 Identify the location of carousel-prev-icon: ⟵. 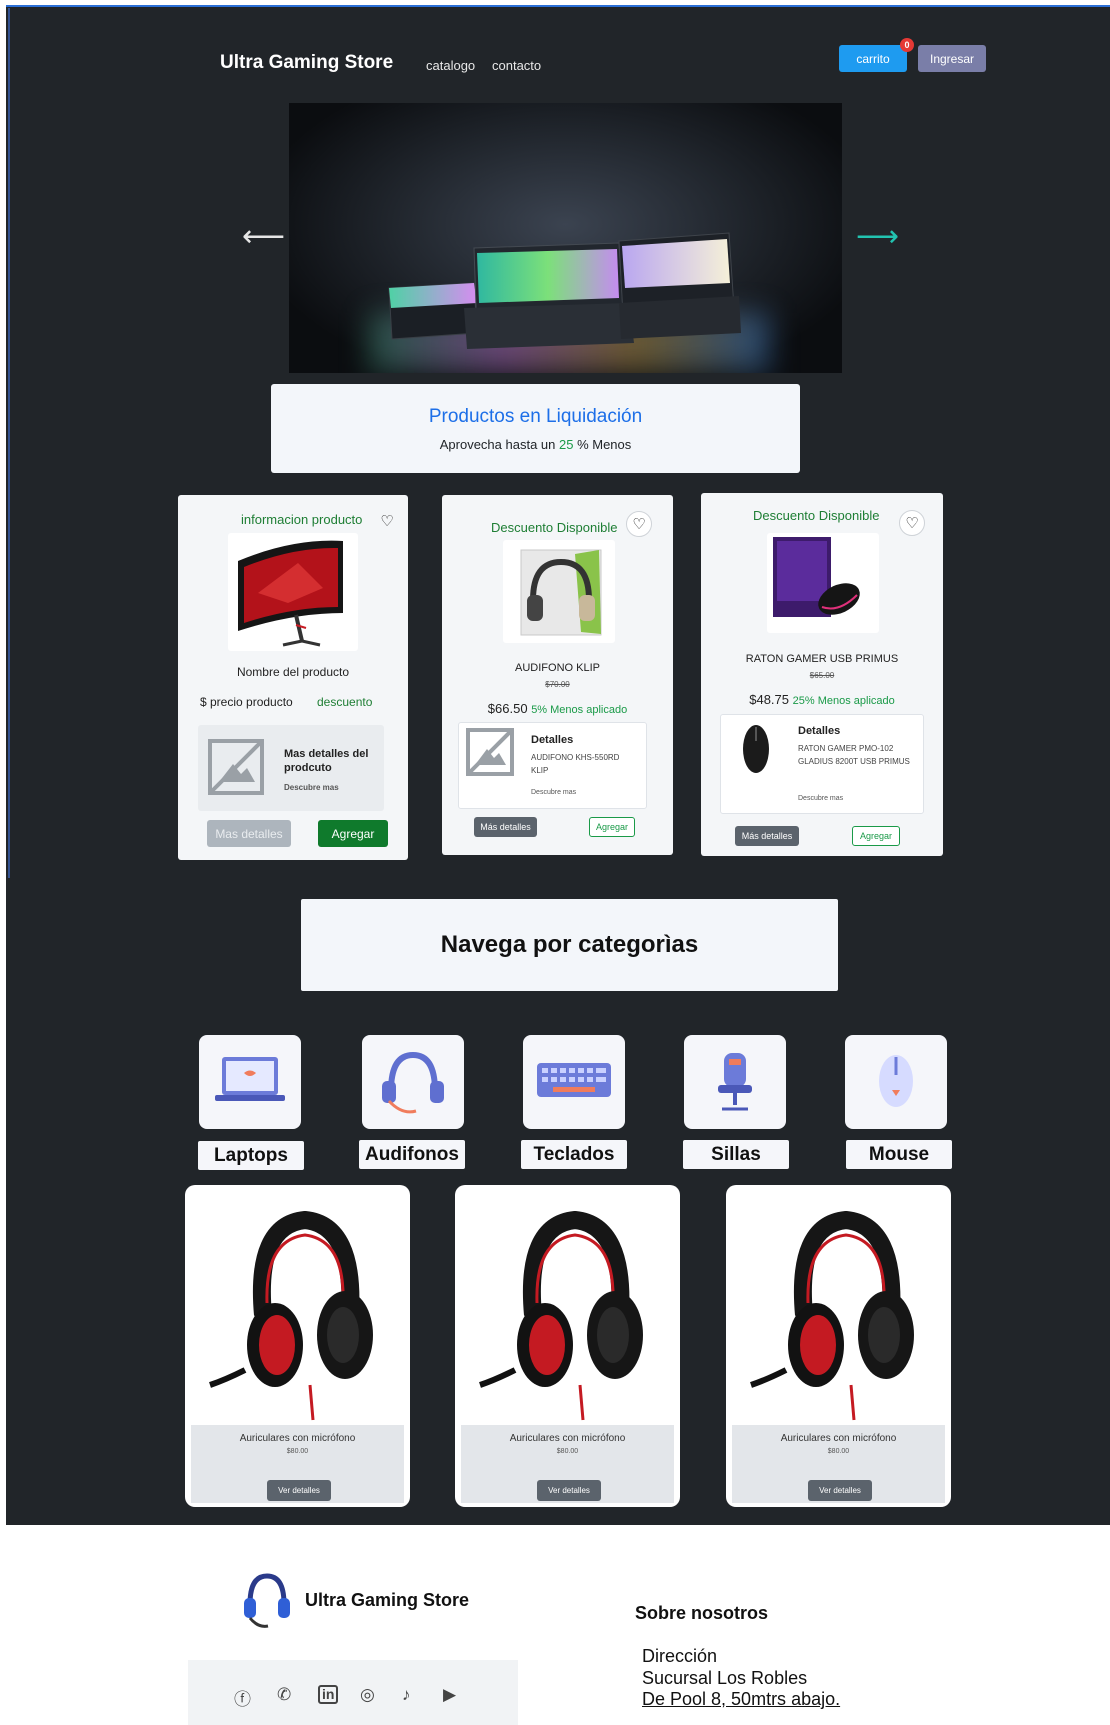
(263, 237).